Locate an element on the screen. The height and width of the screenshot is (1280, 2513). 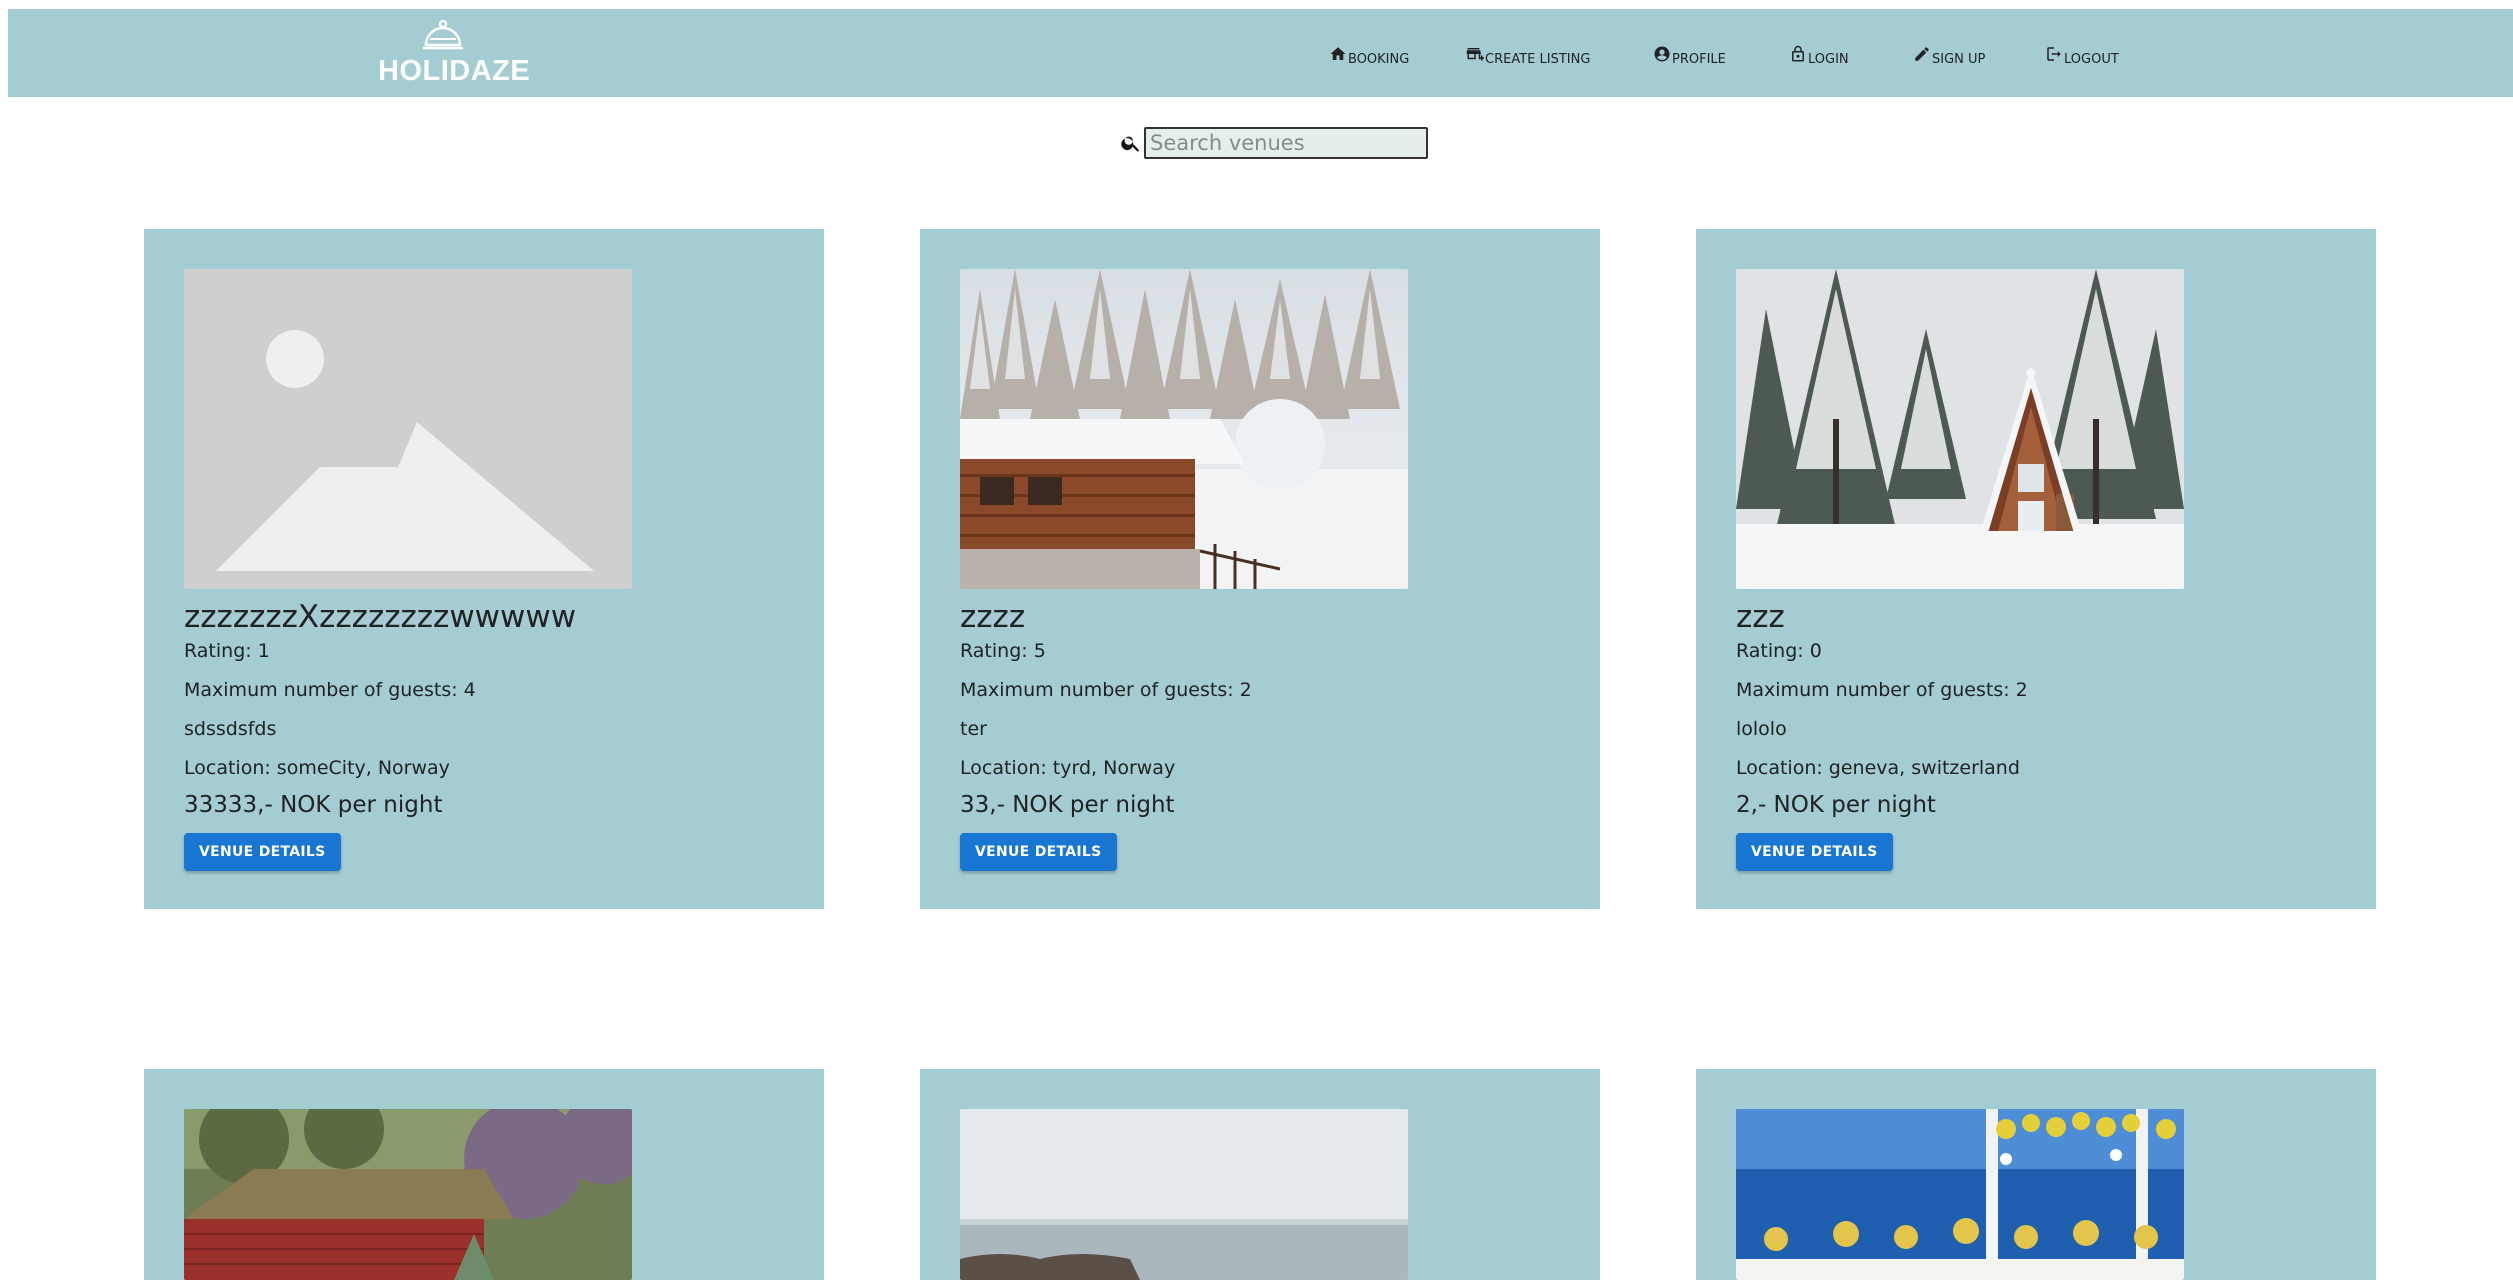
venue-rating: Rating: 5 is located at coordinates (1003, 651).